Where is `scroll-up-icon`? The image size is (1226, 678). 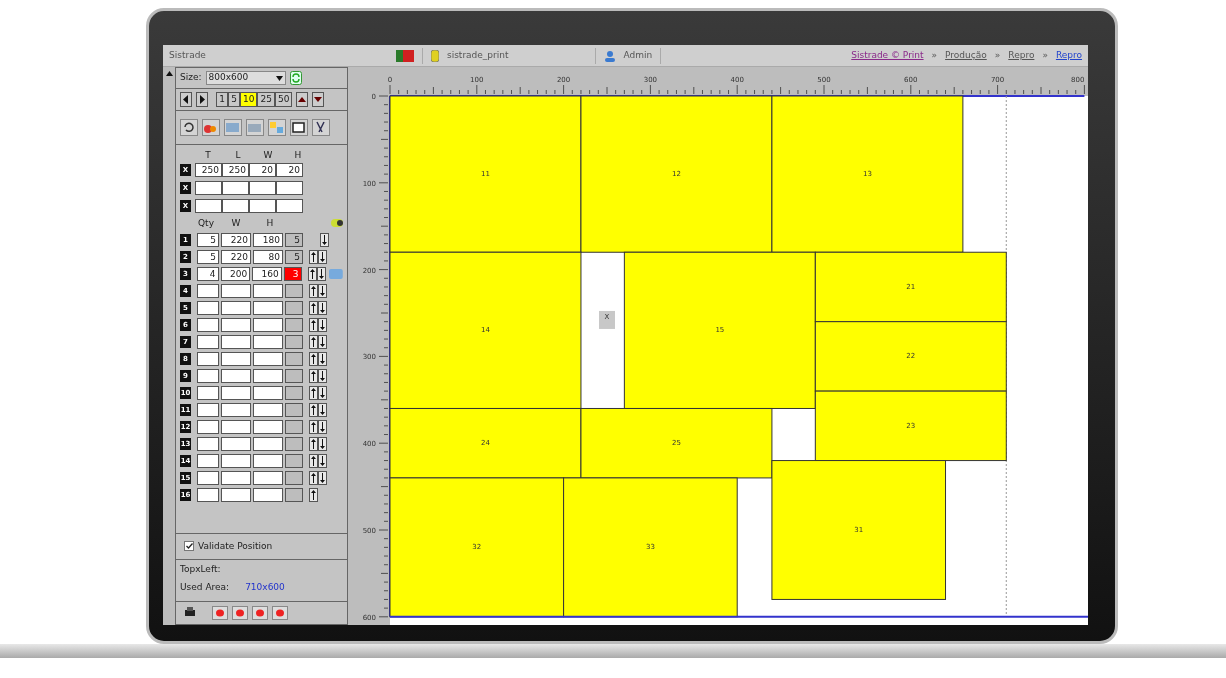
scroll-up-icon is located at coordinates (169, 73).